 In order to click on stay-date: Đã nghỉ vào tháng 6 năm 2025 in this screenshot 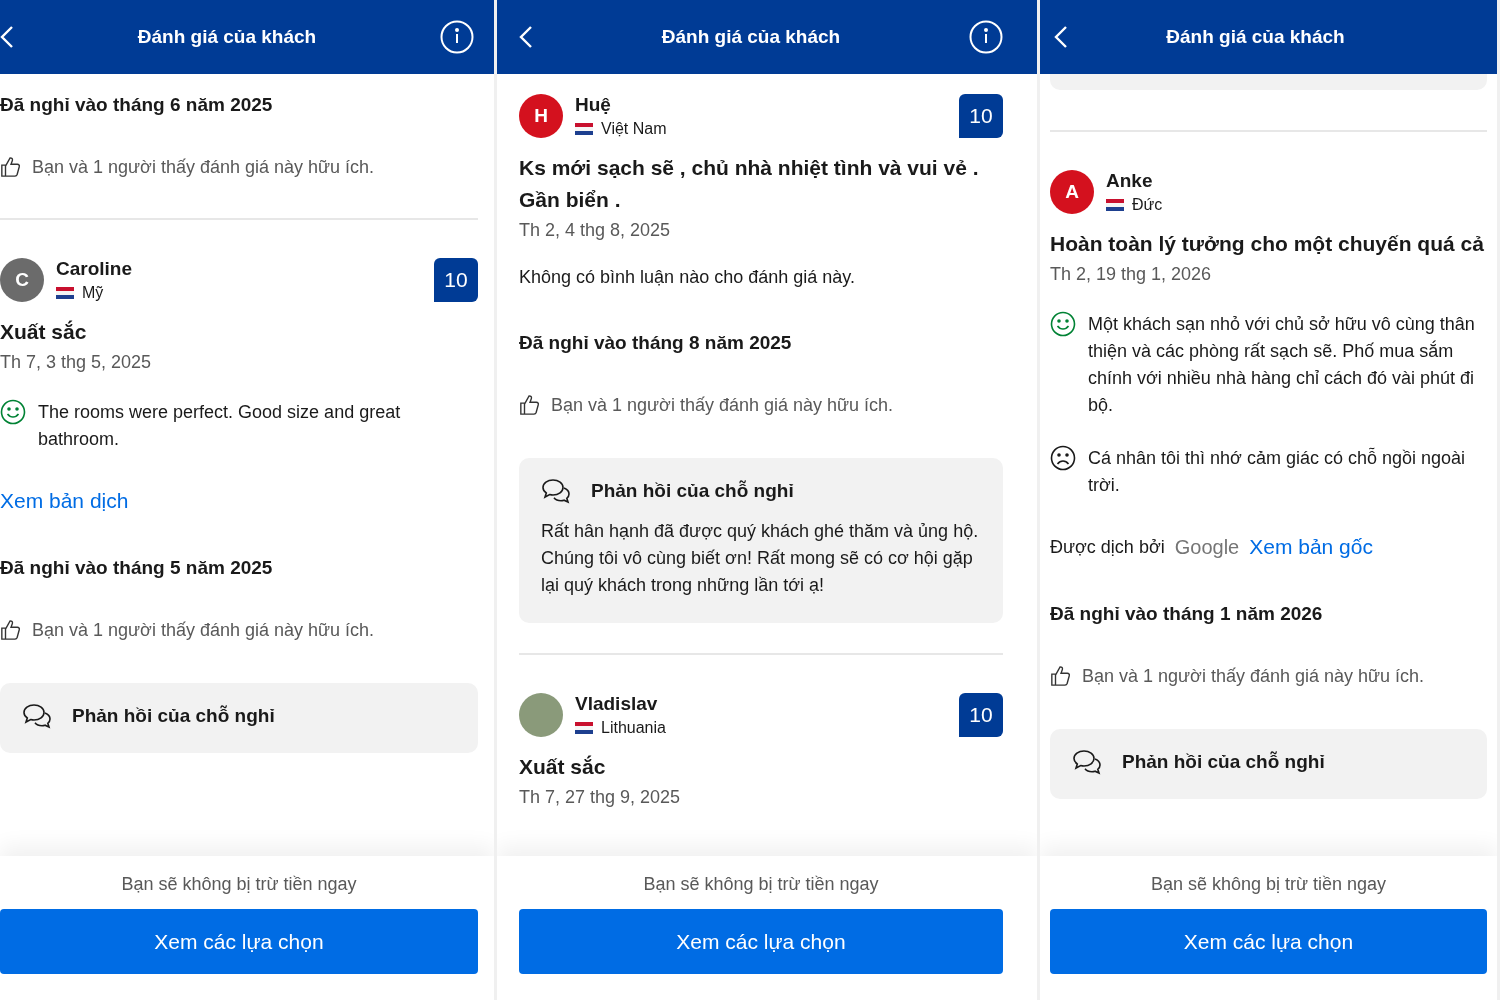, I will do `click(137, 105)`.